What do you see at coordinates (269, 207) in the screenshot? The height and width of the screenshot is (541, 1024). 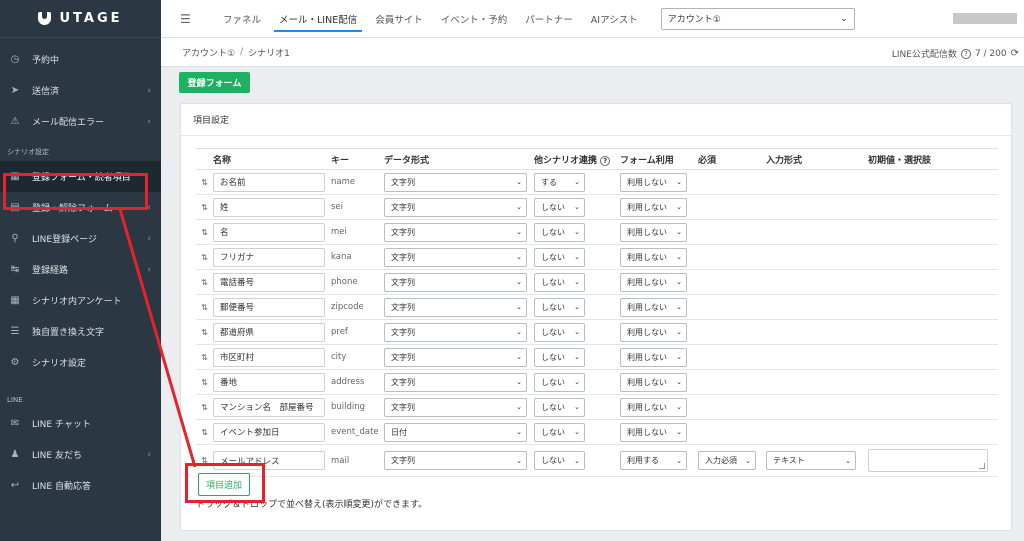 I see `field-name-input: 姓` at bounding box center [269, 207].